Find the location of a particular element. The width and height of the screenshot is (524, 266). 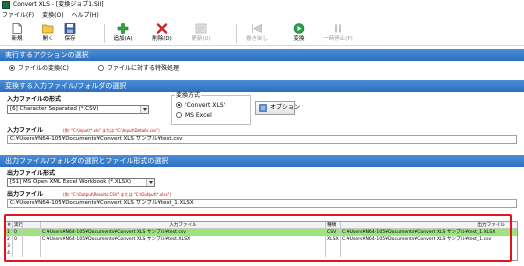

convert-files-label: ファイルの変換(C) is located at coordinates (43, 68).